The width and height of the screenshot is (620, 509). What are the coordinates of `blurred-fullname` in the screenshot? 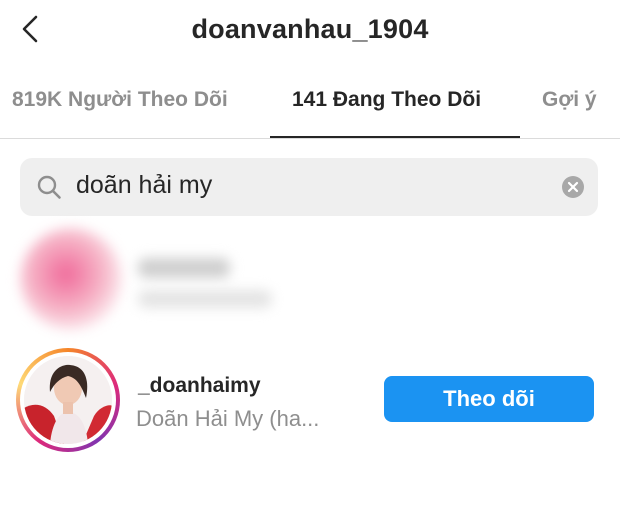 It's located at (205, 299).